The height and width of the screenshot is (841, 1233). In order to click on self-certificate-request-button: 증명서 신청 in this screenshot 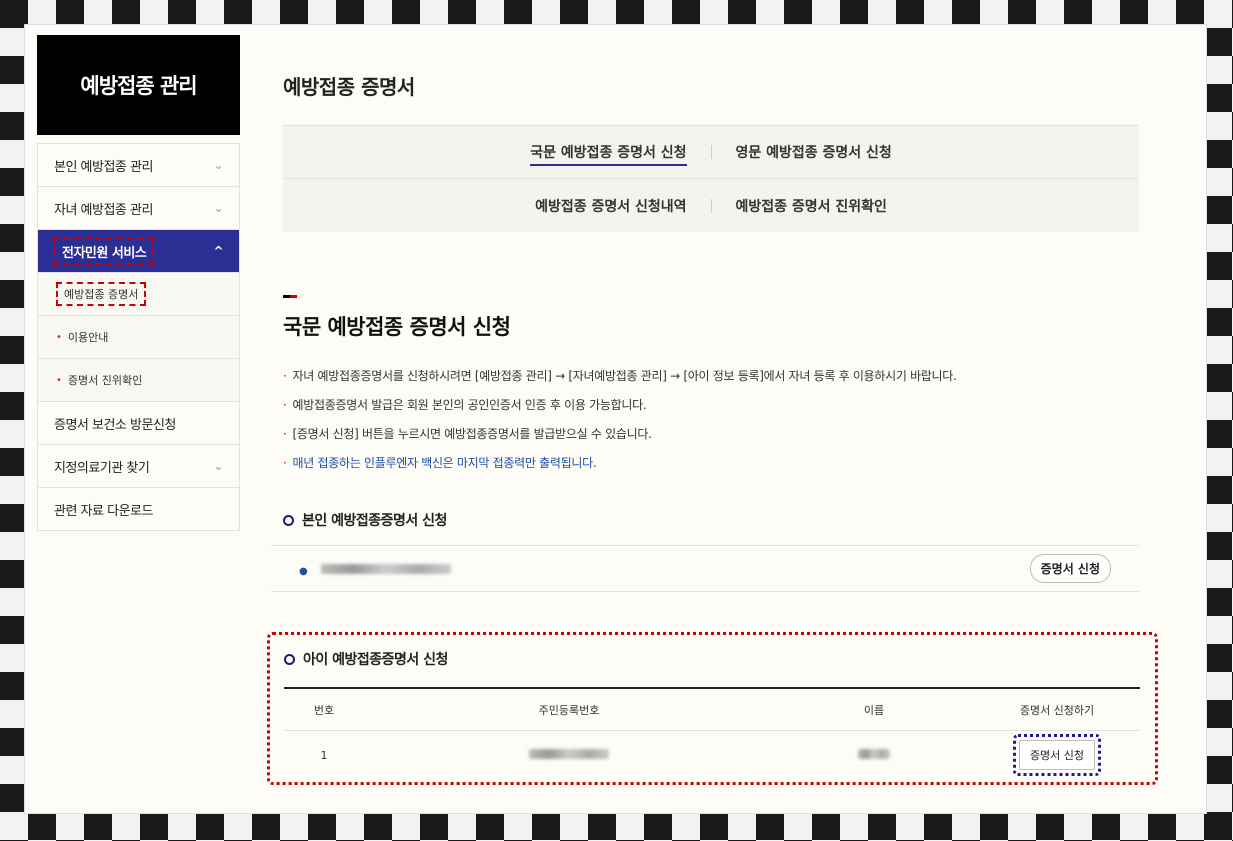, I will do `click(1070, 568)`.